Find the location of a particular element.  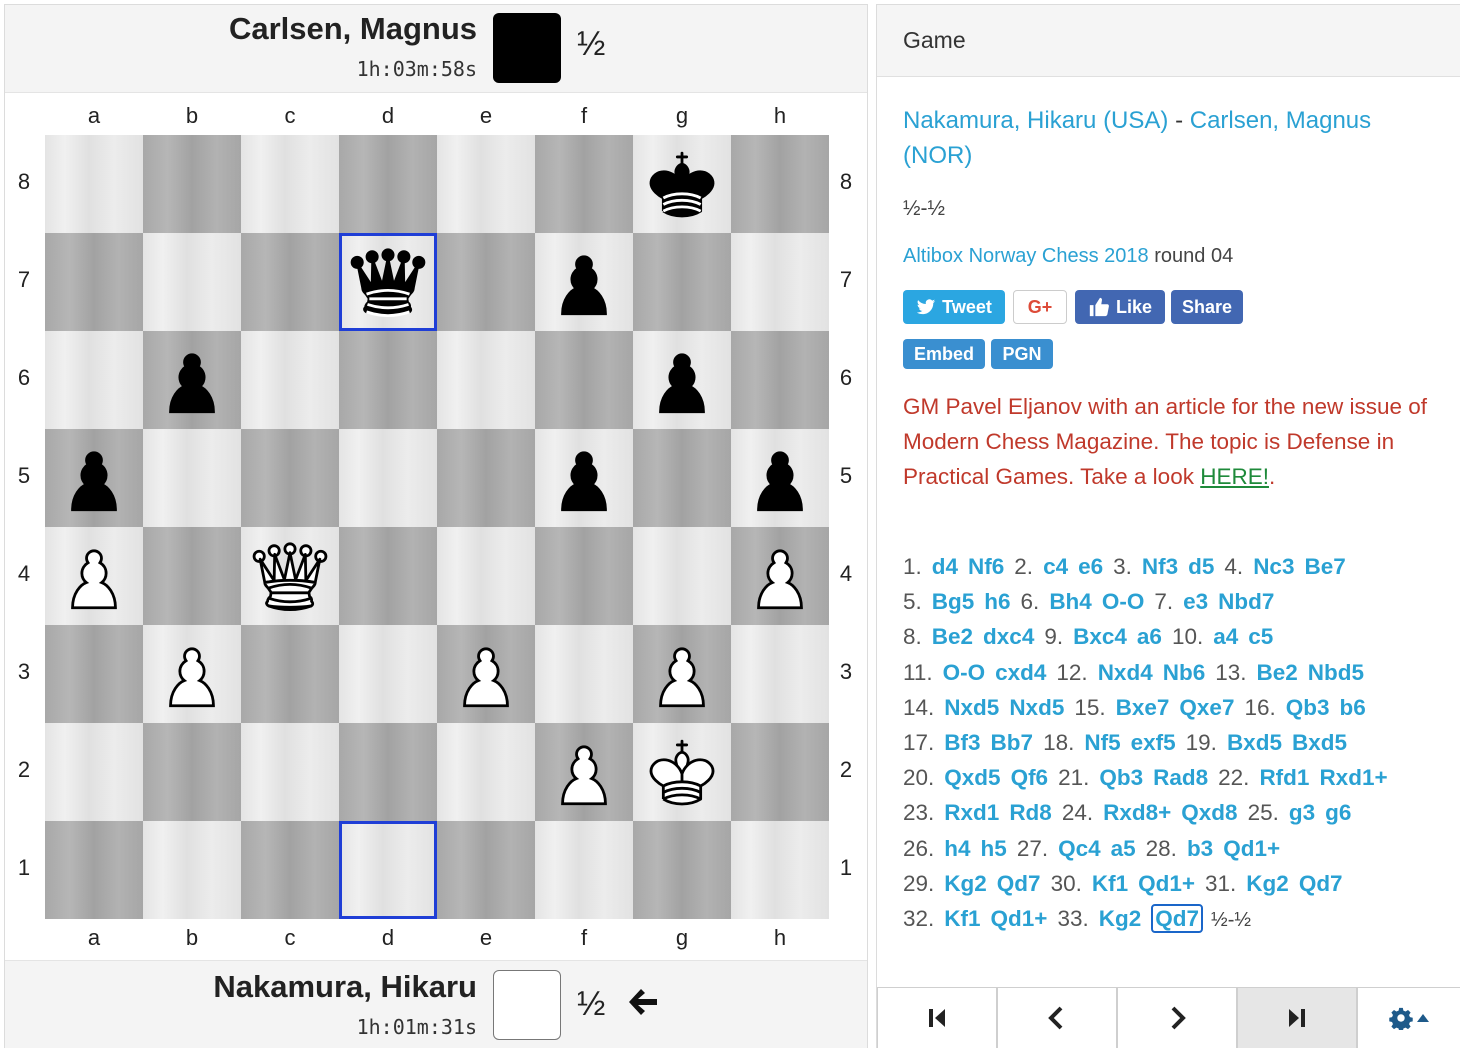

square-c2 is located at coordinates (290, 772).